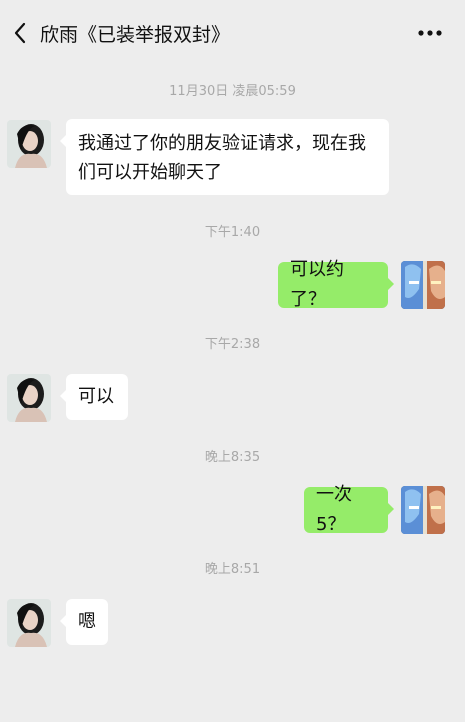  Describe the element at coordinates (94, 397) in the screenshot. I see `message-bubble-incoming: 可以` at that location.